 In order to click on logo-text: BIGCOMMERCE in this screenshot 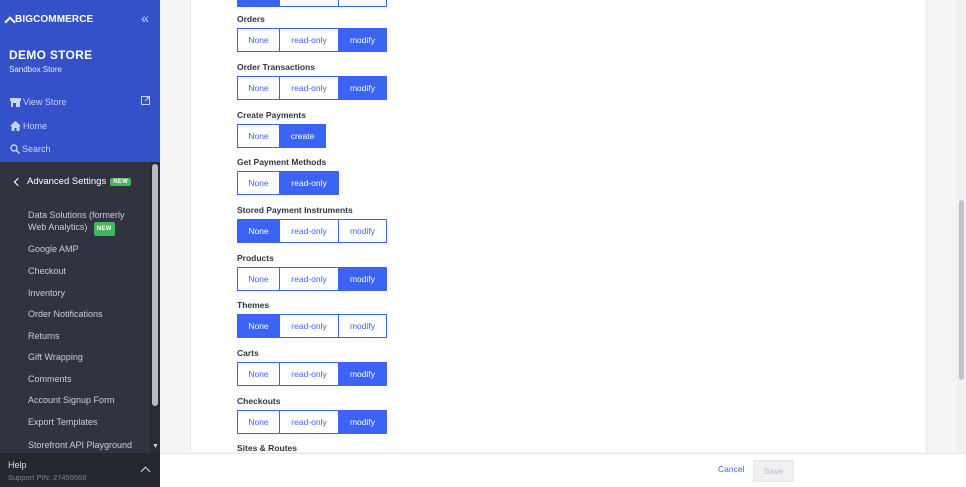, I will do `click(54, 19)`.